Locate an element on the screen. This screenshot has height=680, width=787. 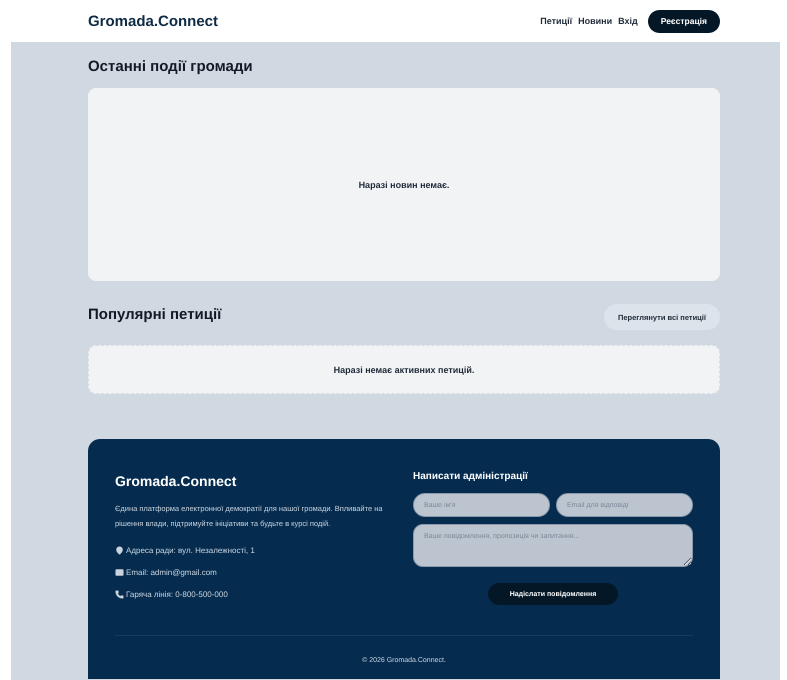
site-logo: Gromada.Connect is located at coordinates (153, 21).